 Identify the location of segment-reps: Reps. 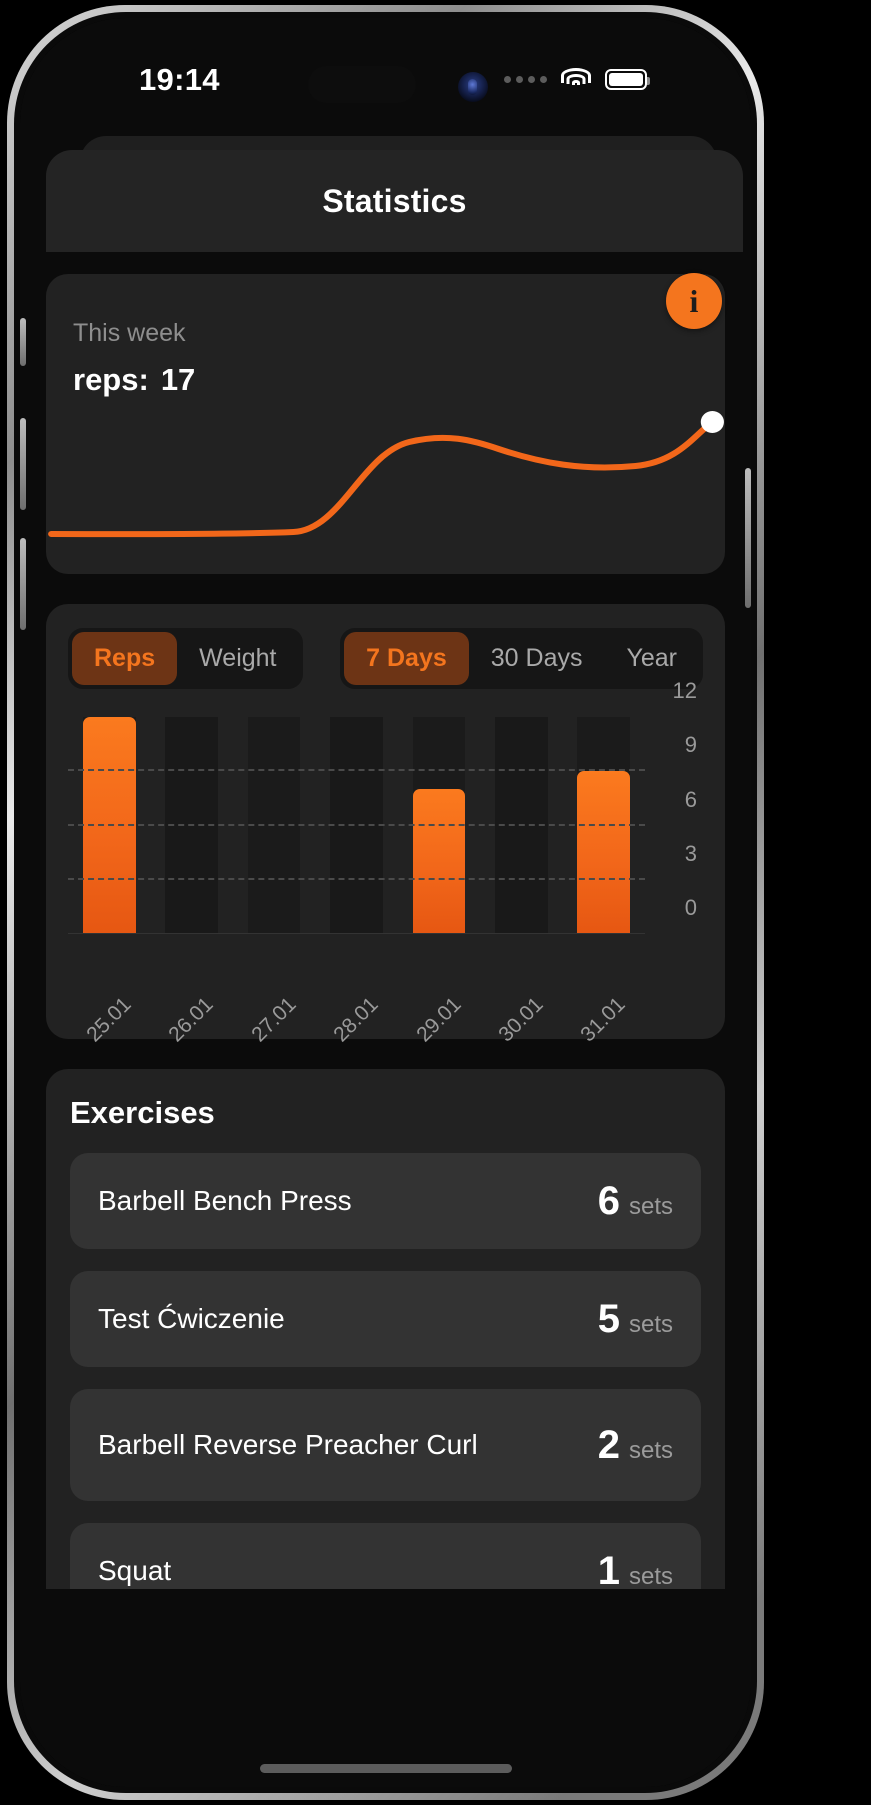
(125, 658).